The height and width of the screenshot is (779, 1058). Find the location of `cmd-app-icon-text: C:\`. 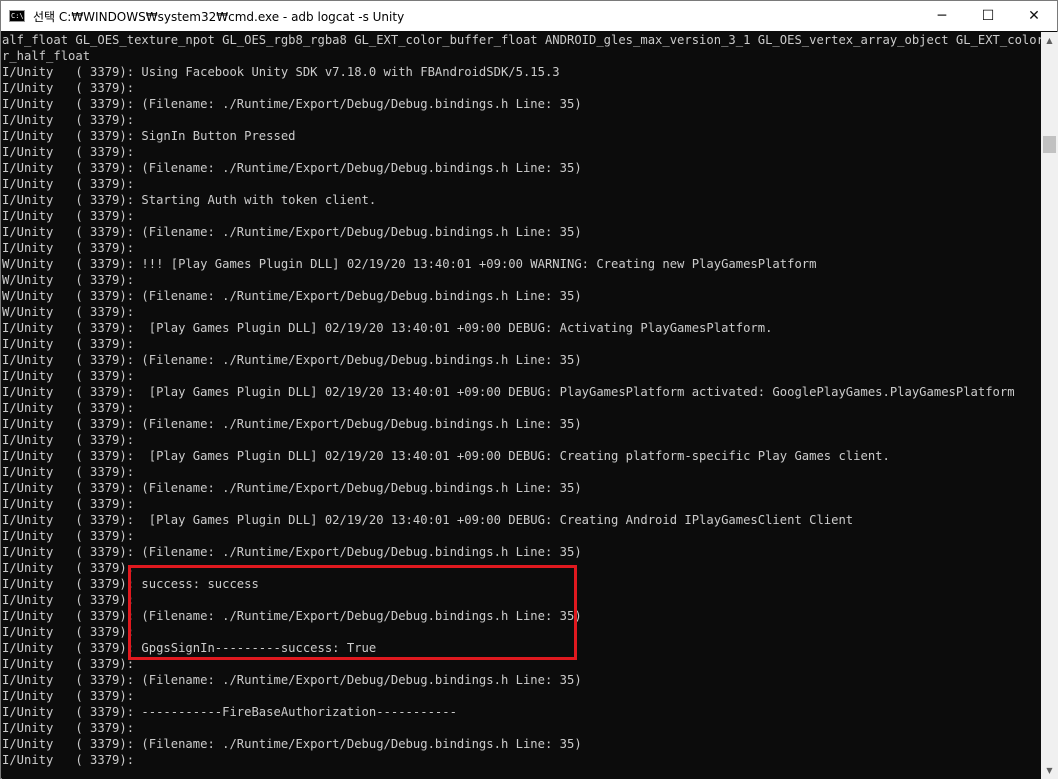

cmd-app-icon-text: C:\ is located at coordinates (17, 16).